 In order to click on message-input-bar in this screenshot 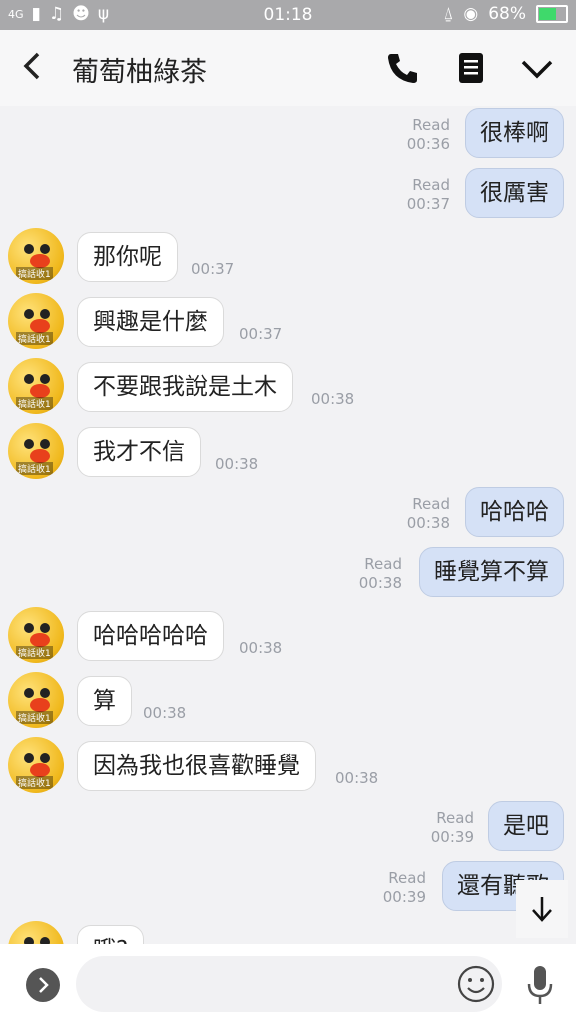, I will do `click(288, 984)`.